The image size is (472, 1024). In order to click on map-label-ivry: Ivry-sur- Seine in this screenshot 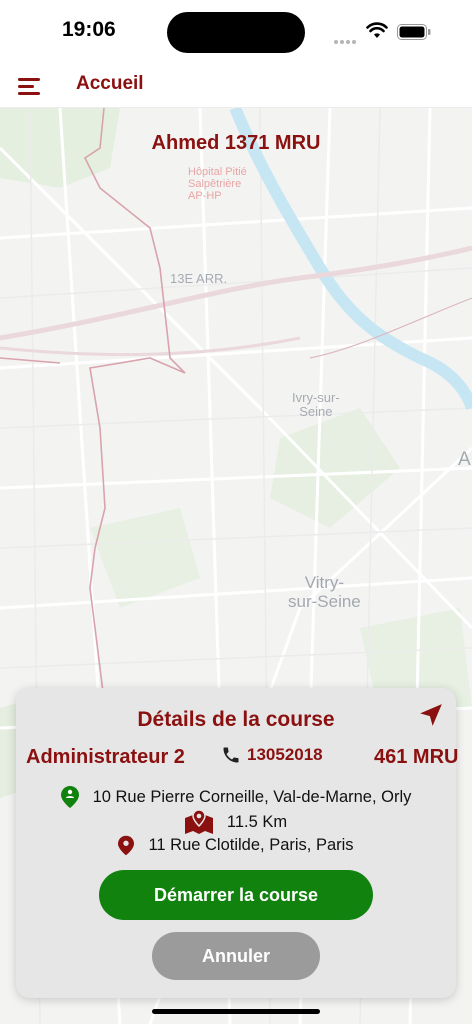, I will do `click(316, 405)`.